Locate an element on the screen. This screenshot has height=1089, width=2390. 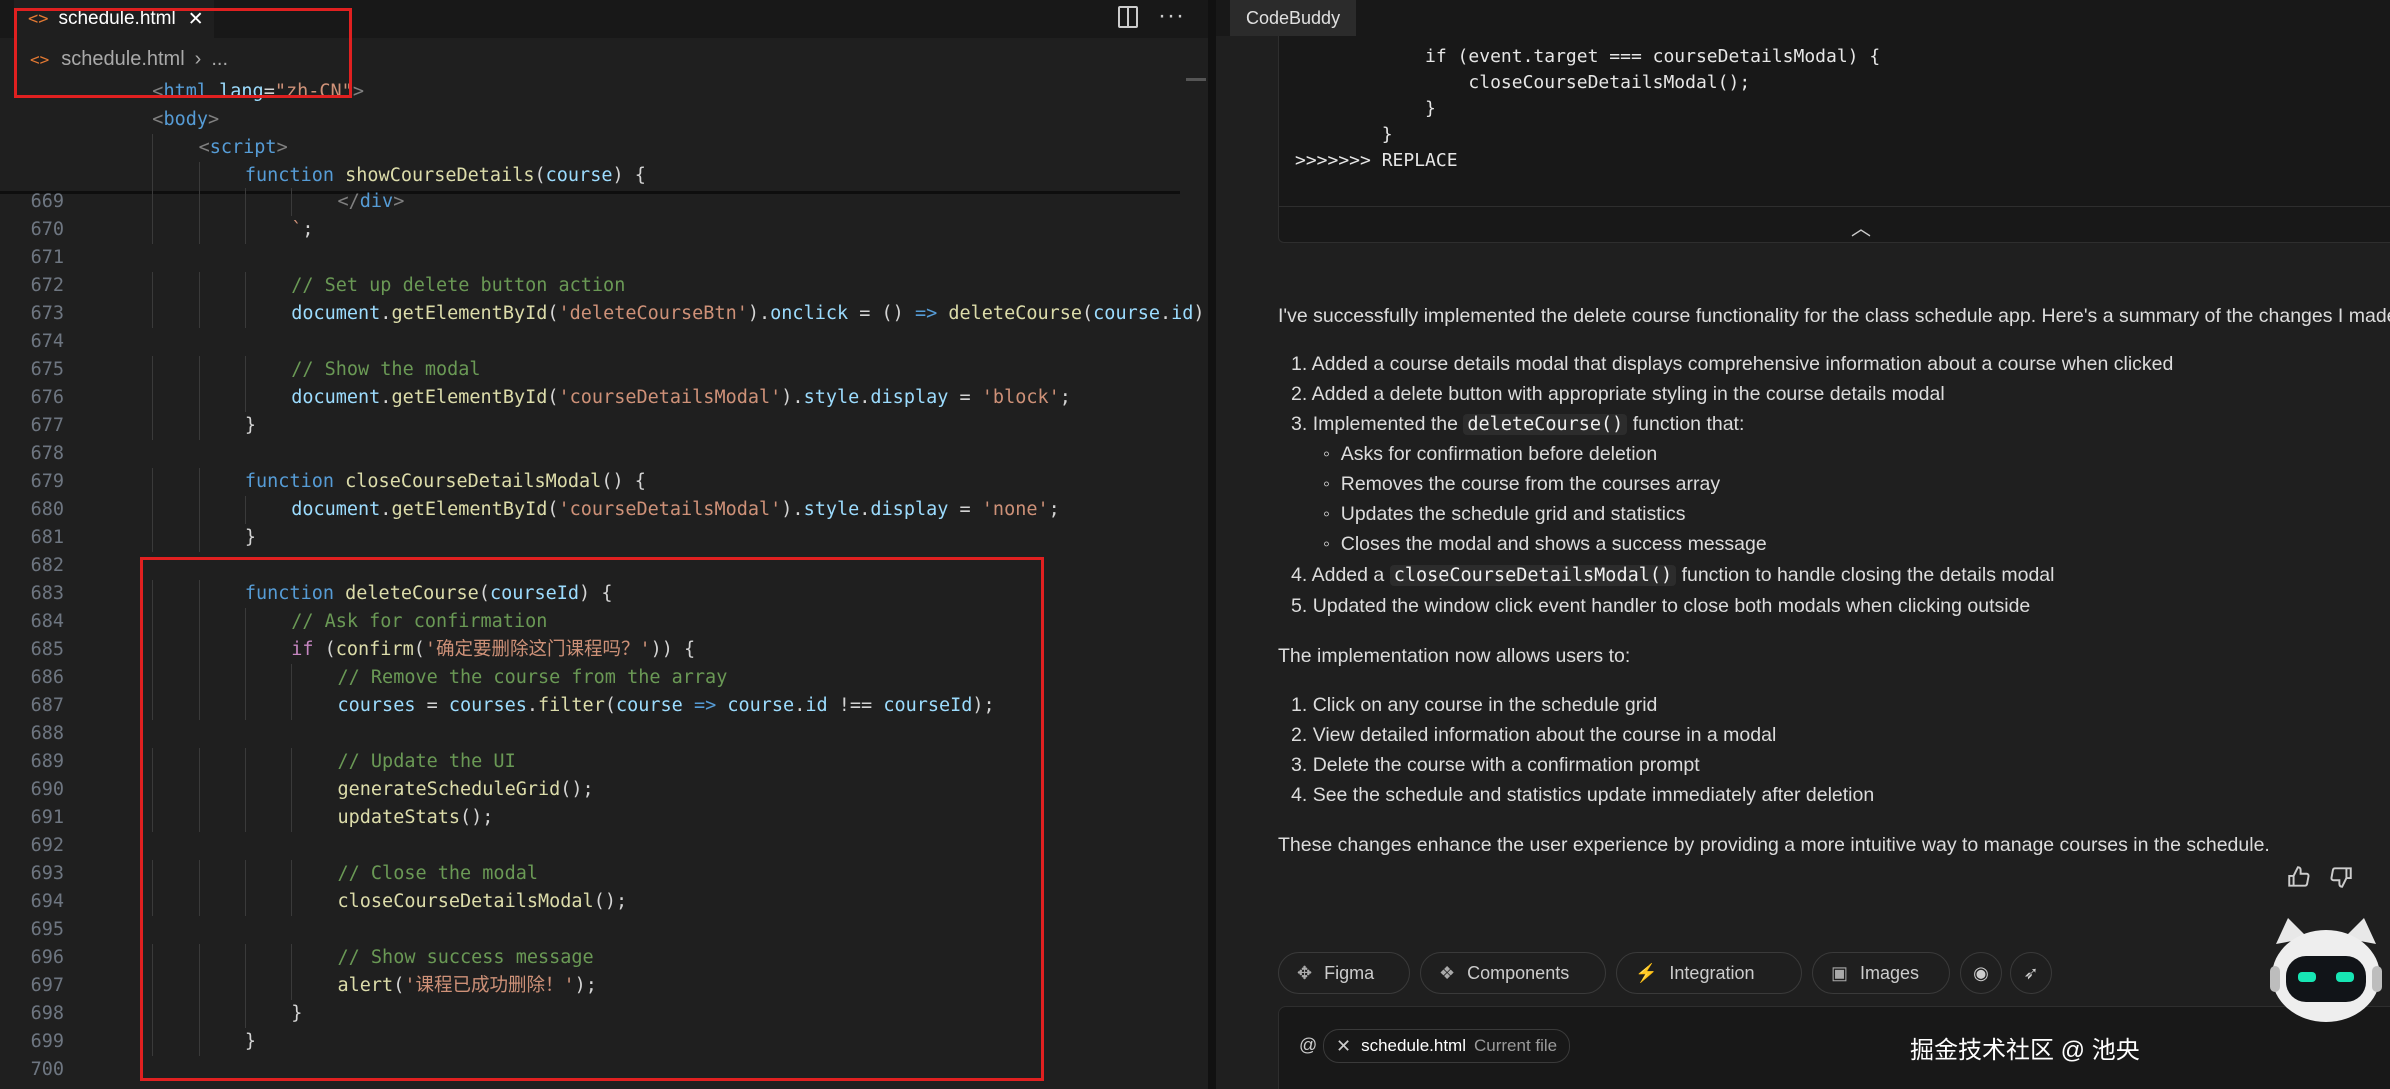
allows-intro: The implementation now allows users to: is located at coordinates (1454, 656).